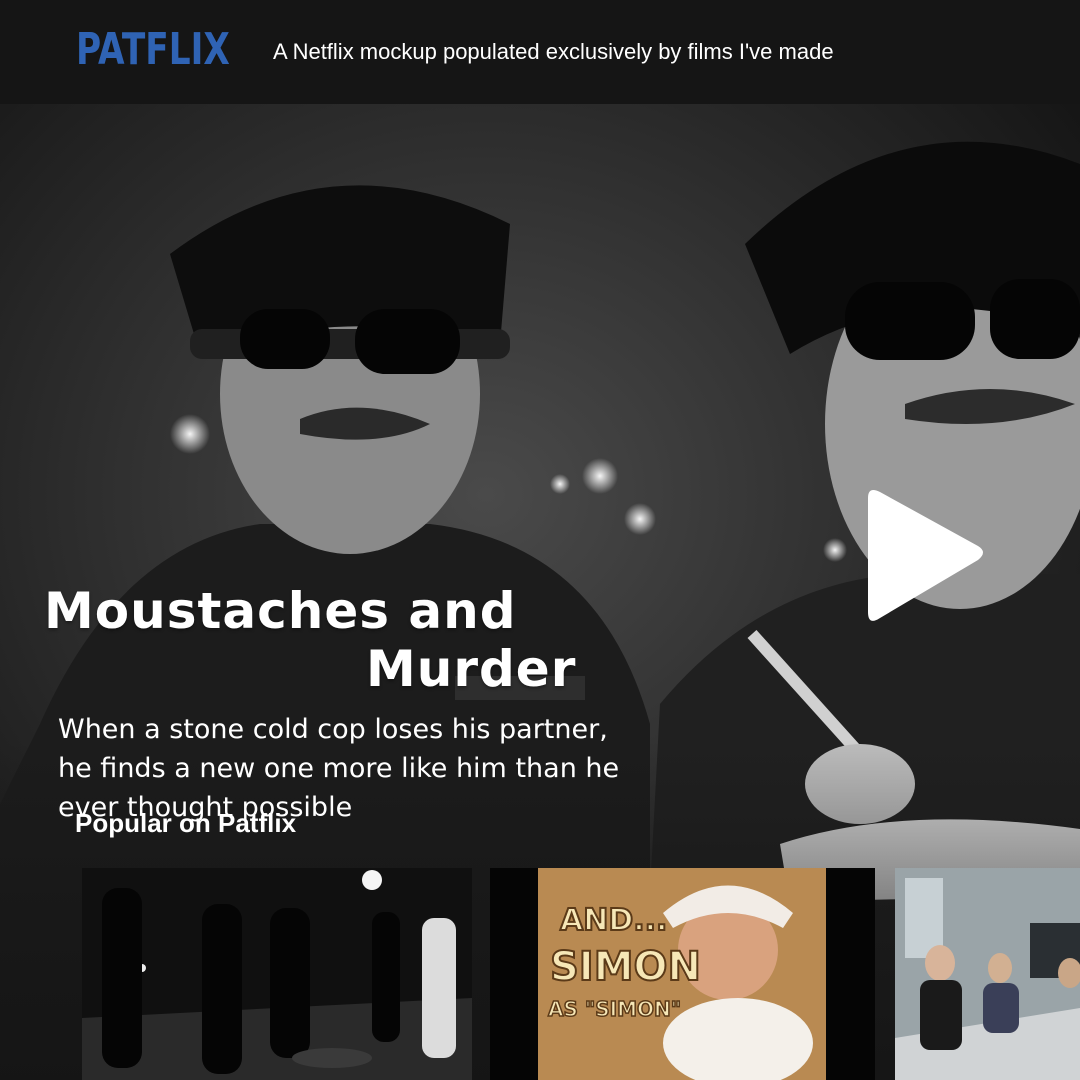 The width and height of the screenshot is (1080, 1080). I want to click on thumbnail-moustaches-and-murder, so click(277, 974).